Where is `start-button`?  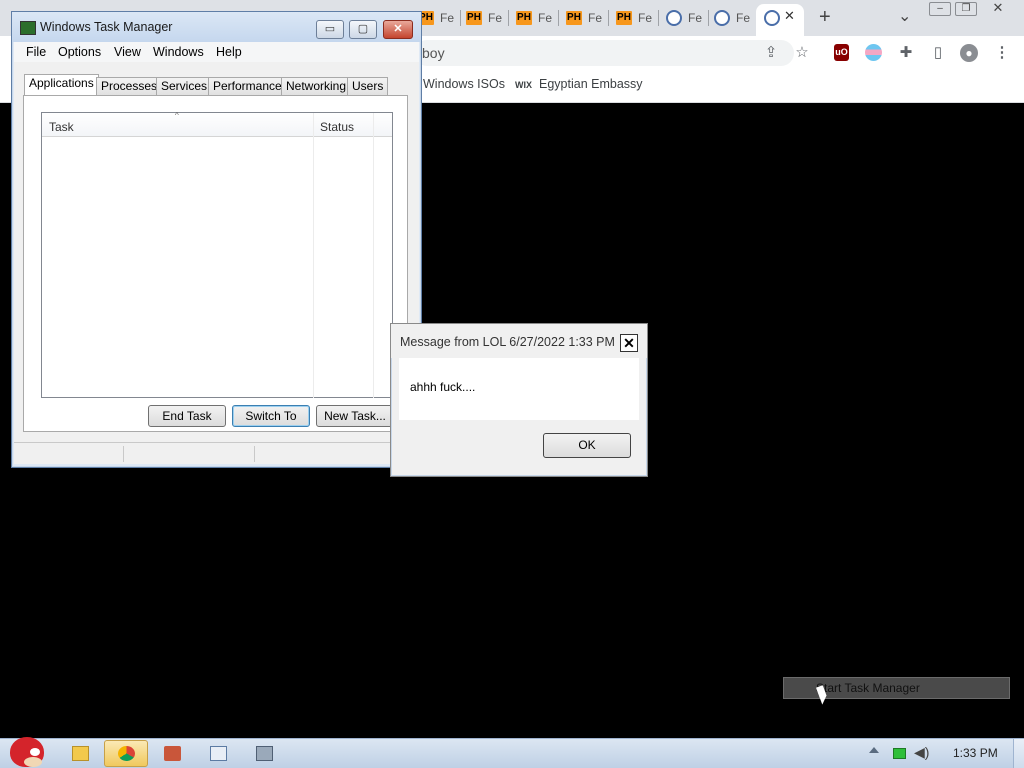 start-button is located at coordinates (26, 750).